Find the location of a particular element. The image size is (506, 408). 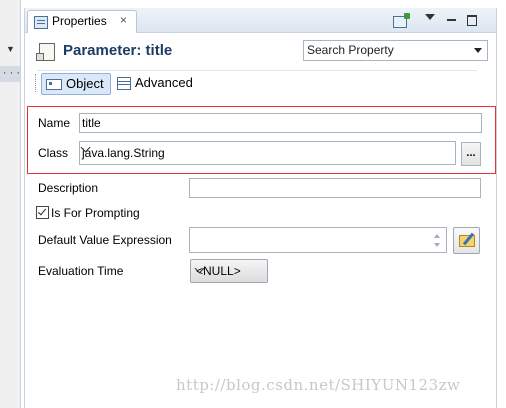

evaluation-time-label: Evaluation Time is located at coordinates (81, 271).